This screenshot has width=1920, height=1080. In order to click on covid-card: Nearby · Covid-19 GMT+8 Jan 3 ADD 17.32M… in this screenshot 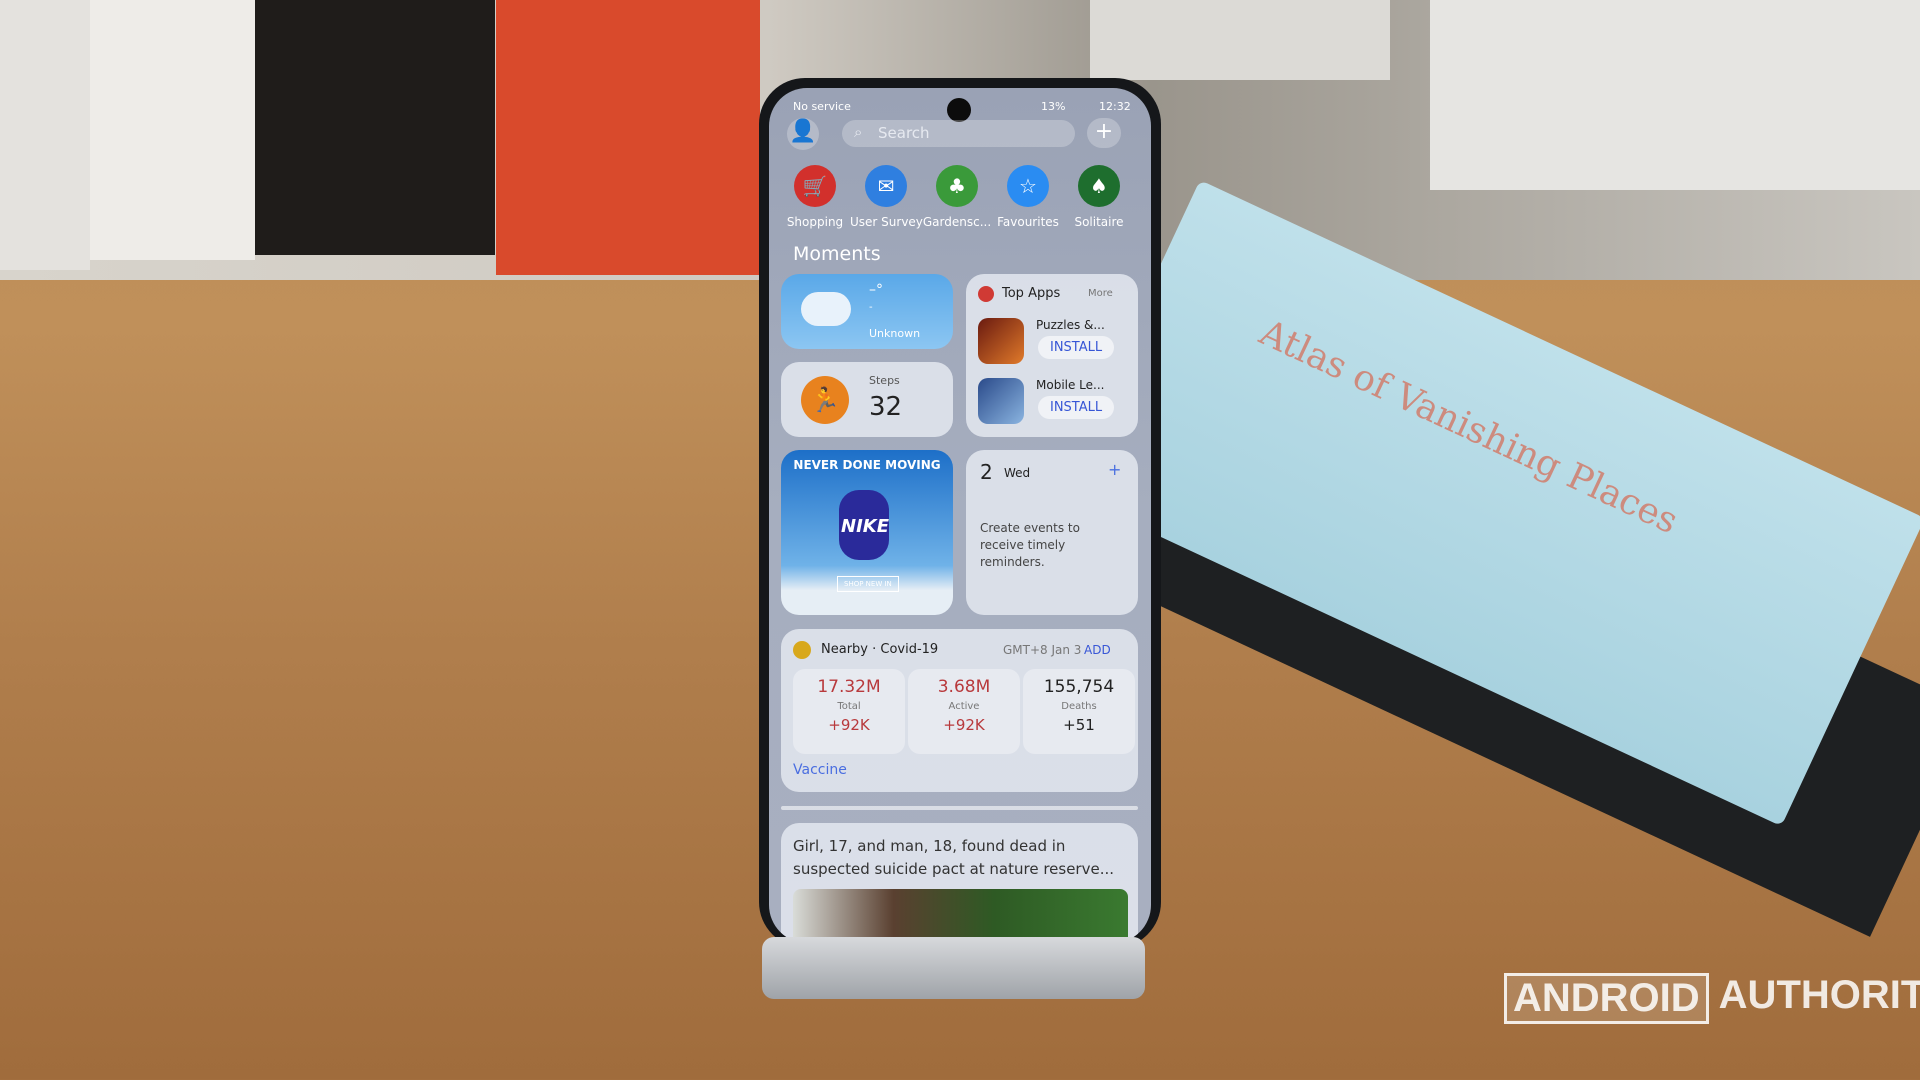, I will do `click(959, 710)`.